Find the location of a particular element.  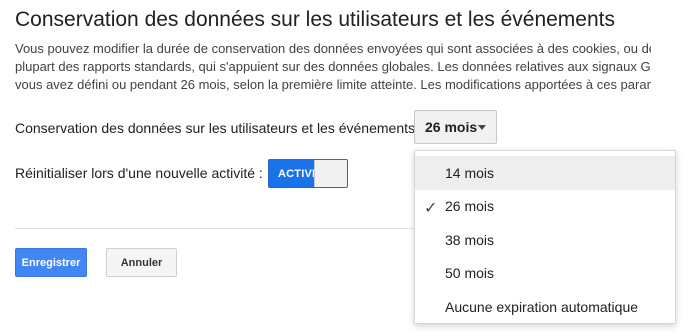

menu-item-26-mois: ✓ 26 mois is located at coordinates (545, 207).